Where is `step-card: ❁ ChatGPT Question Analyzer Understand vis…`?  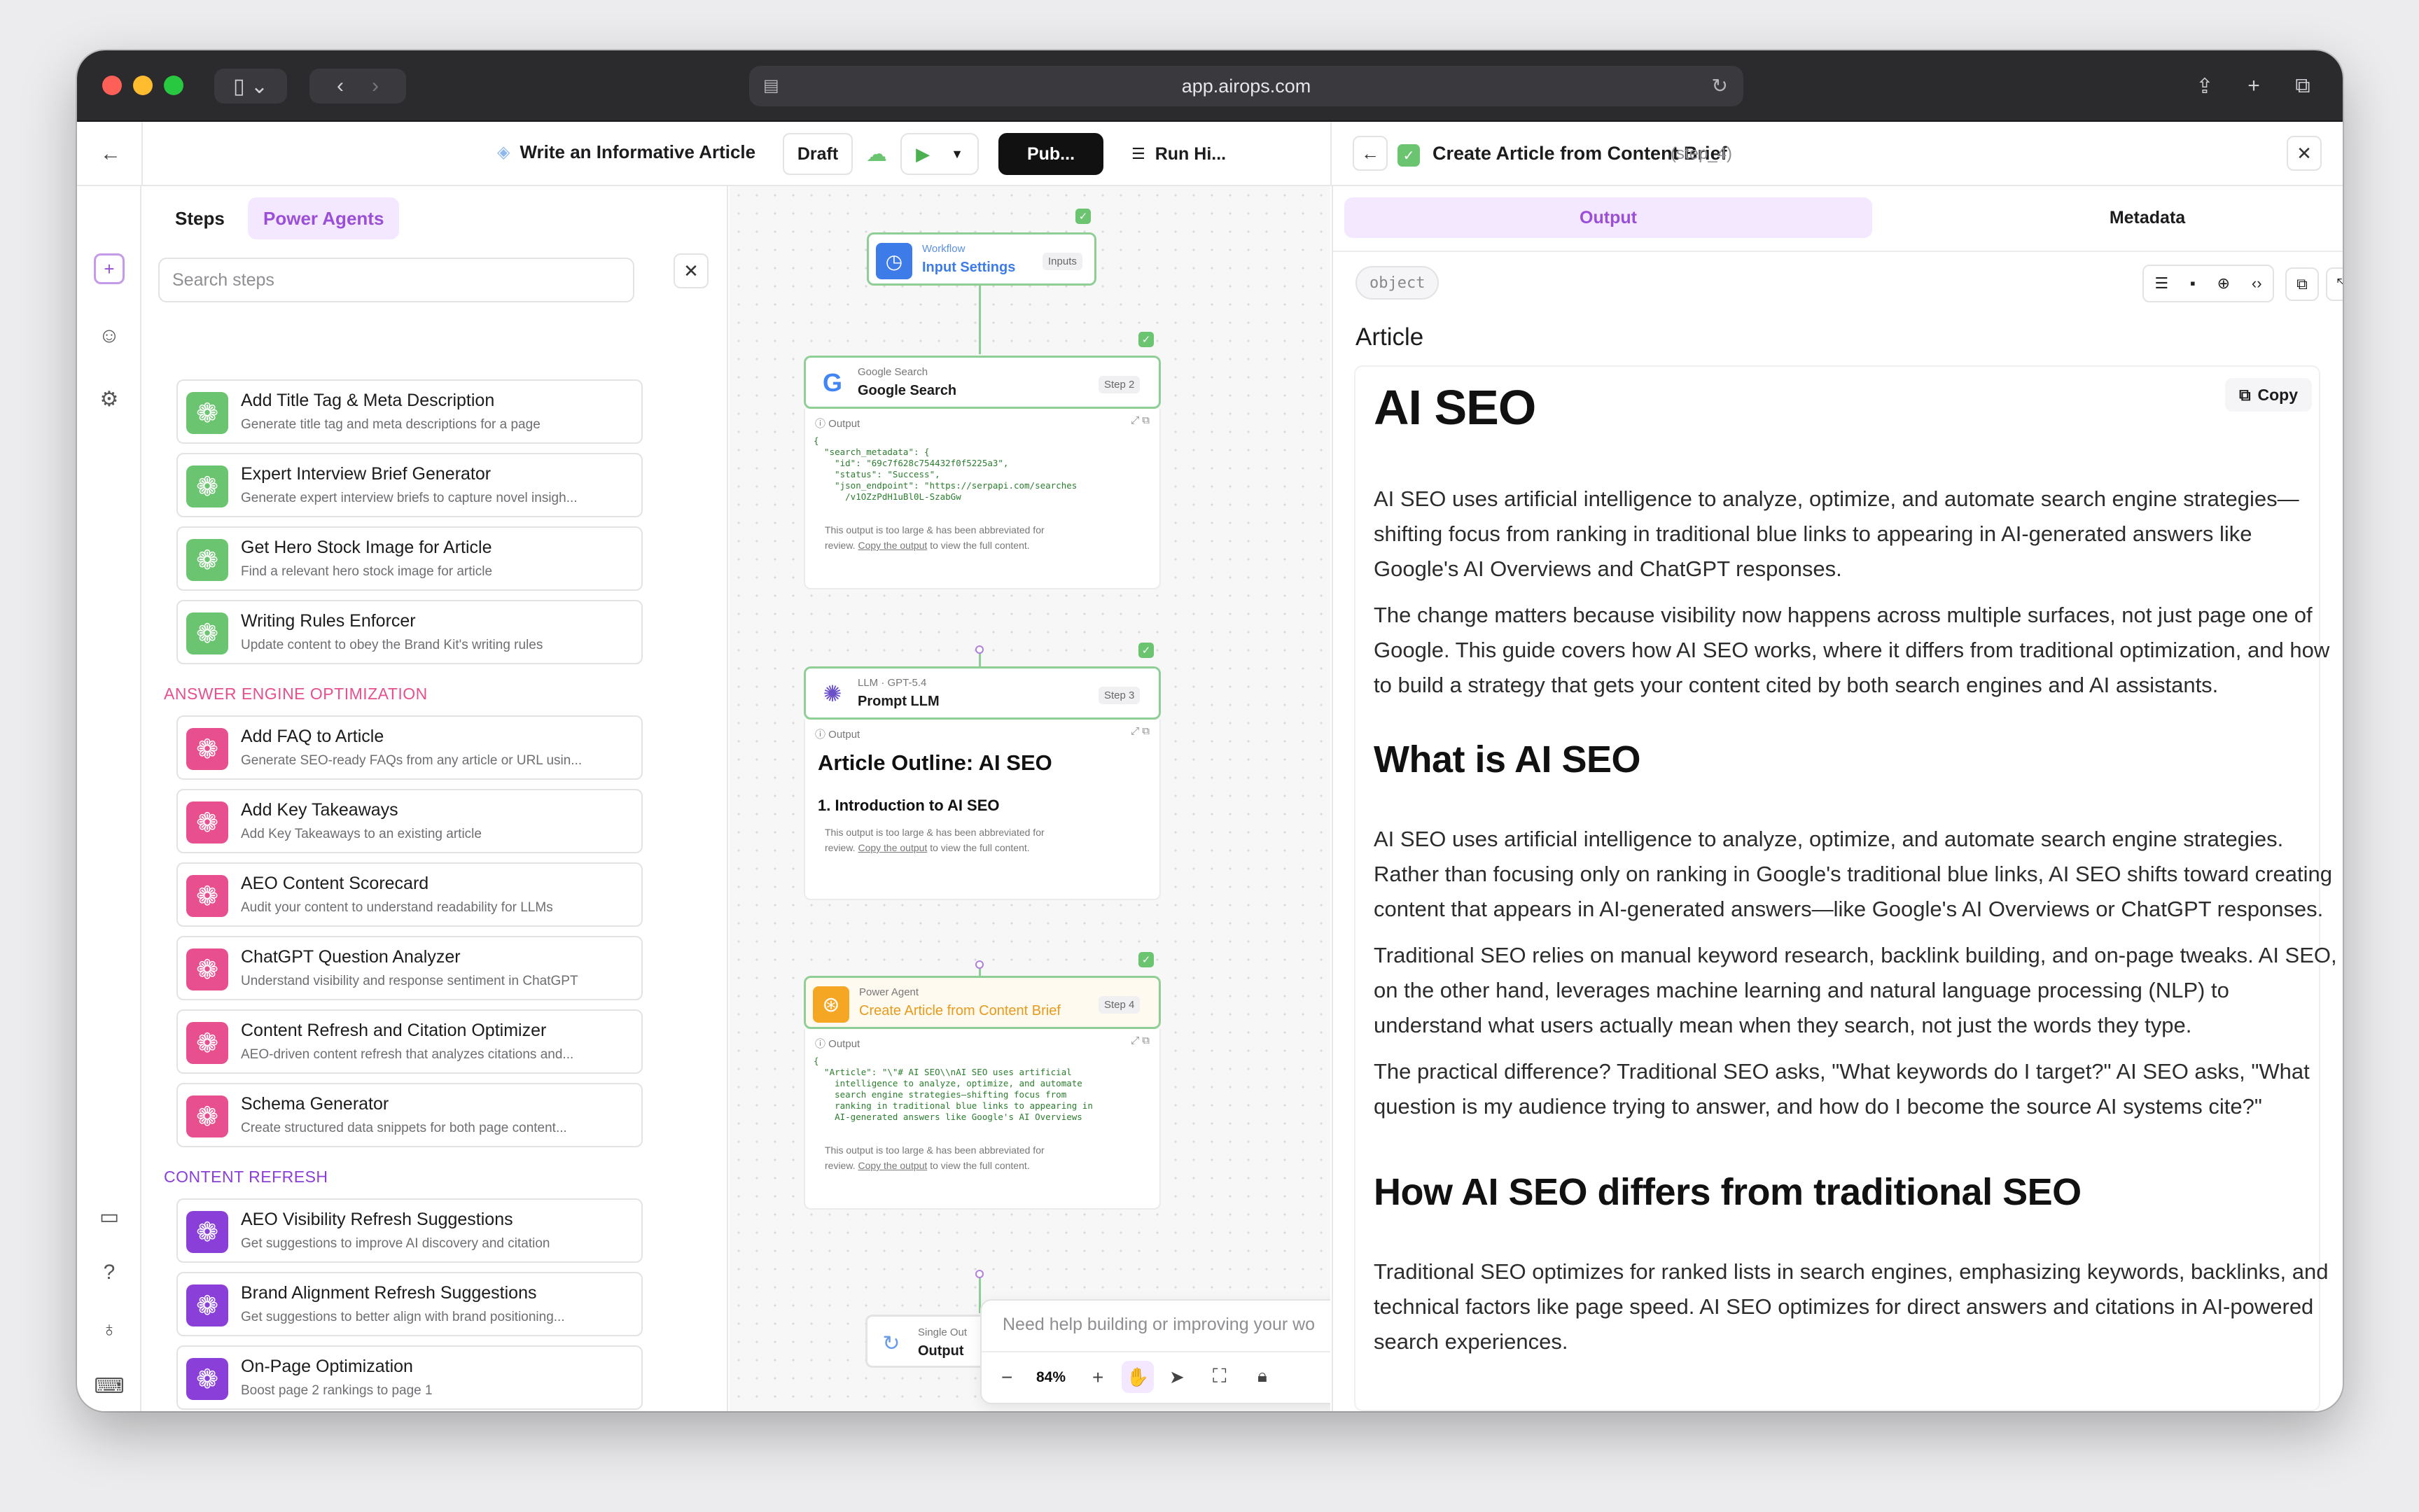 step-card: ❁ ChatGPT Question Analyzer Understand vis… is located at coordinates (409, 968).